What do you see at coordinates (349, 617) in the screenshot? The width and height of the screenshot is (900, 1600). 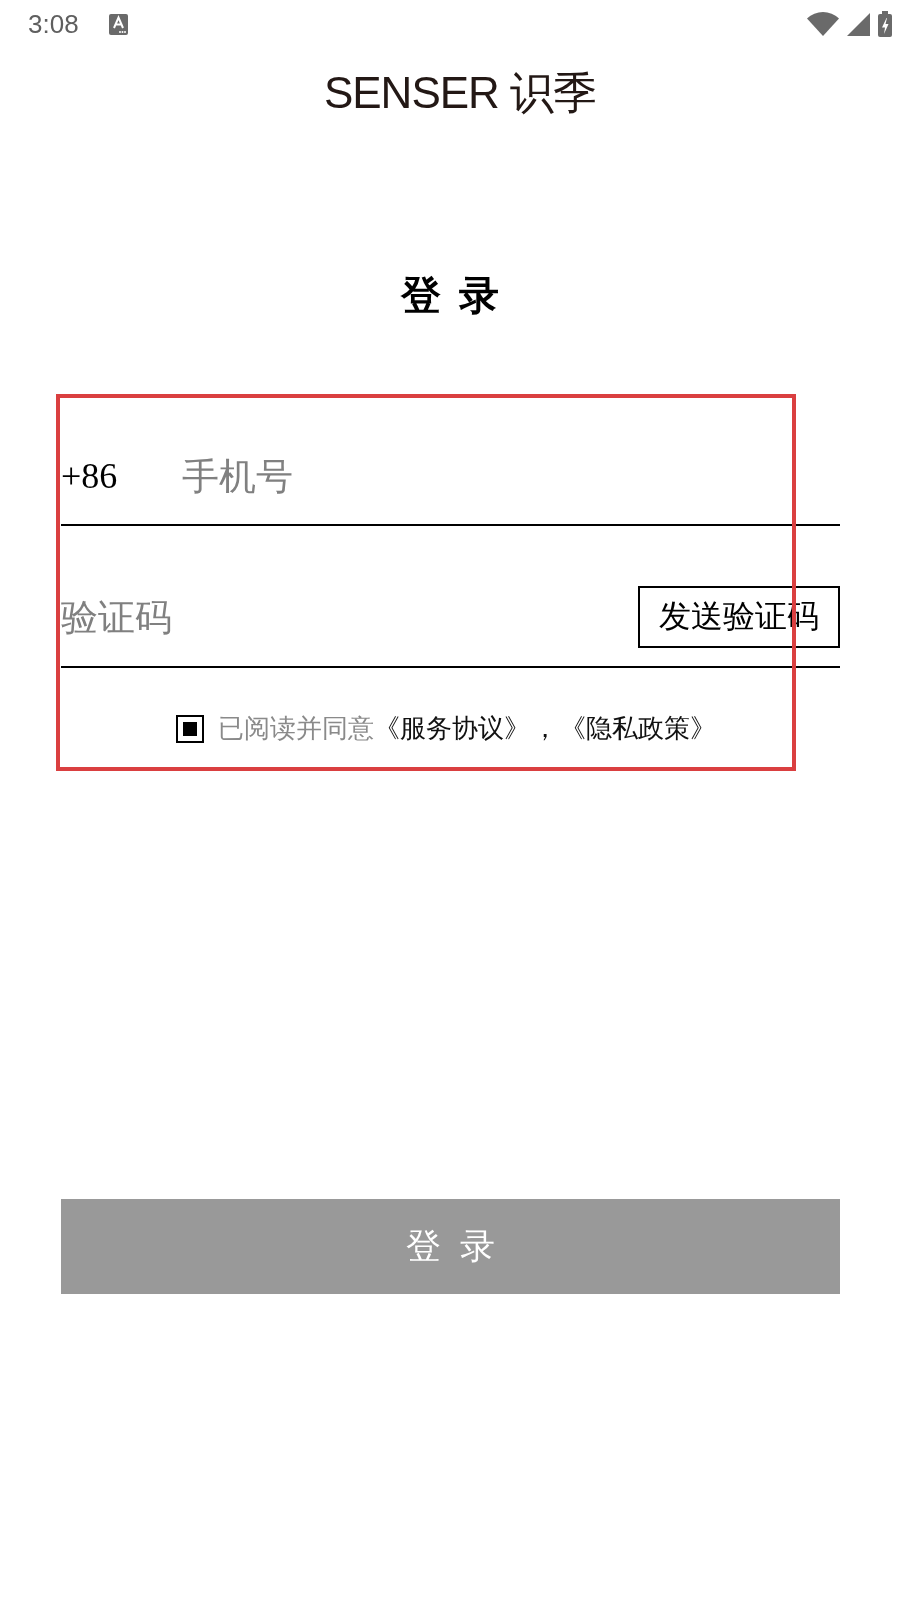 I see `verification-code-input: 验证码` at bounding box center [349, 617].